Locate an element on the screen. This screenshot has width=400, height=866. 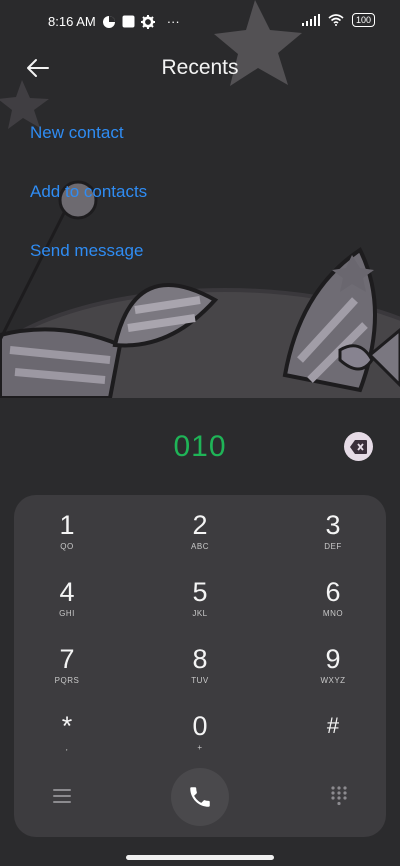
signal-icon is located at coordinates (310, 20).